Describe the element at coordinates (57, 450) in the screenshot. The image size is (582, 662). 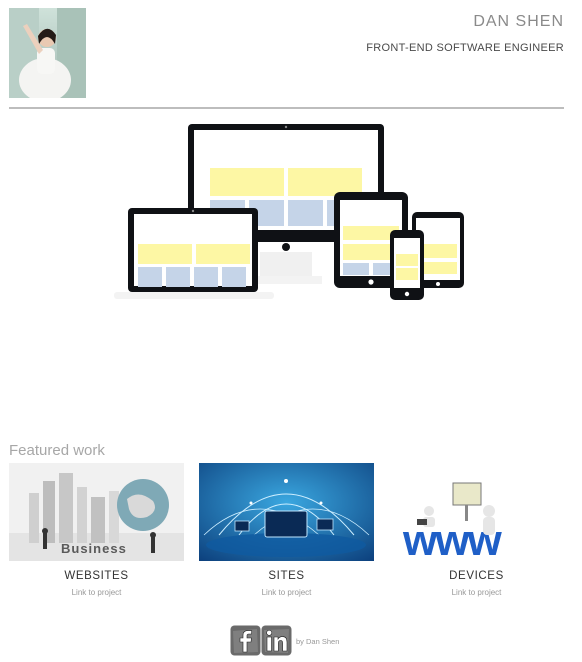
I see `featured-work-heading: Featured work` at that location.